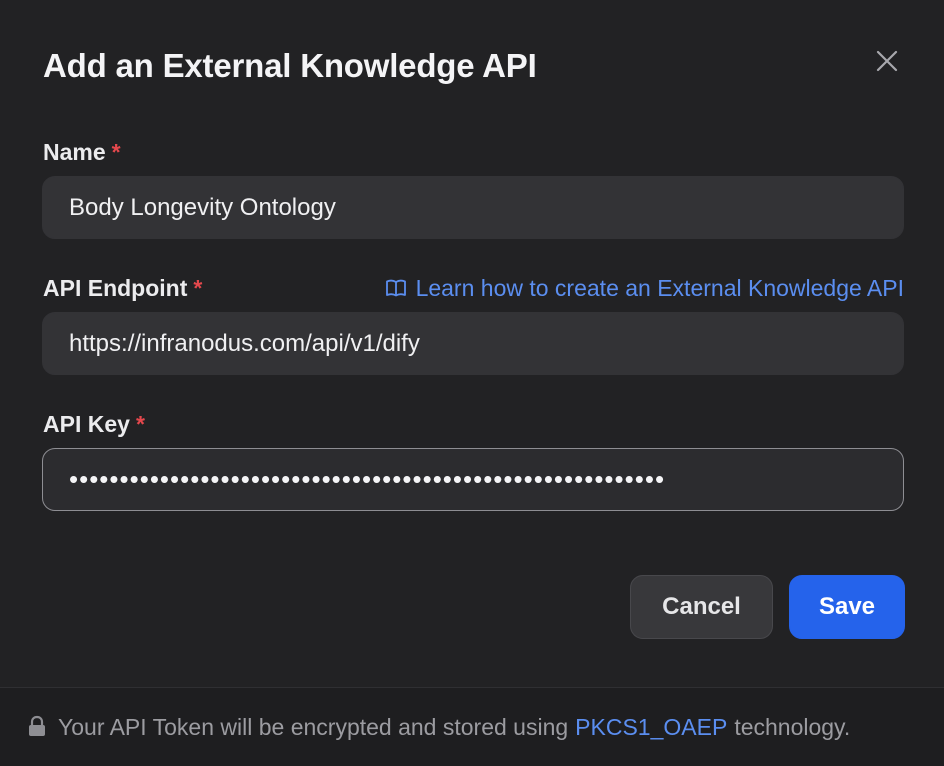 The image size is (944, 766). I want to click on close-button, so click(887, 61).